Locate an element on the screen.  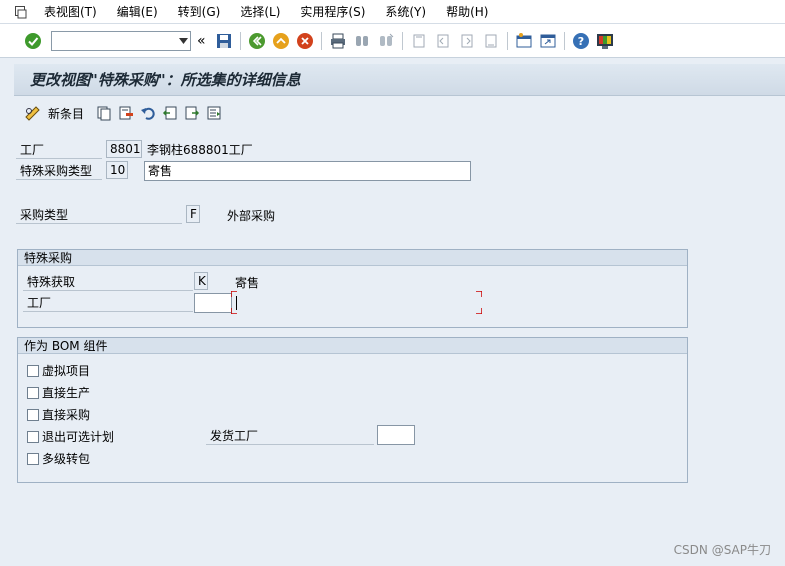
copy-as-icon is located at coordinates (104, 113).